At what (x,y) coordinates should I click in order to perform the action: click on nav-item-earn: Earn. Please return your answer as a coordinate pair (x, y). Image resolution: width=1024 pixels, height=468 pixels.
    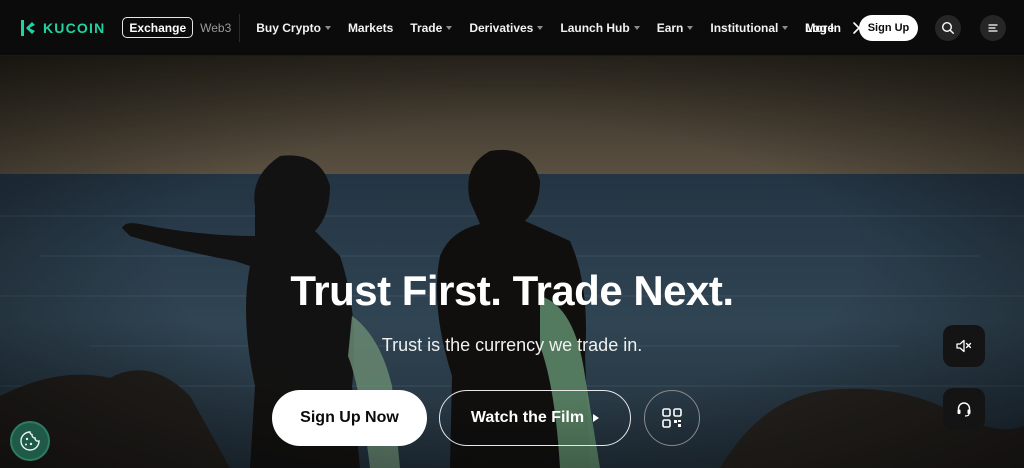
    Looking at the image, I should click on (675, 28).